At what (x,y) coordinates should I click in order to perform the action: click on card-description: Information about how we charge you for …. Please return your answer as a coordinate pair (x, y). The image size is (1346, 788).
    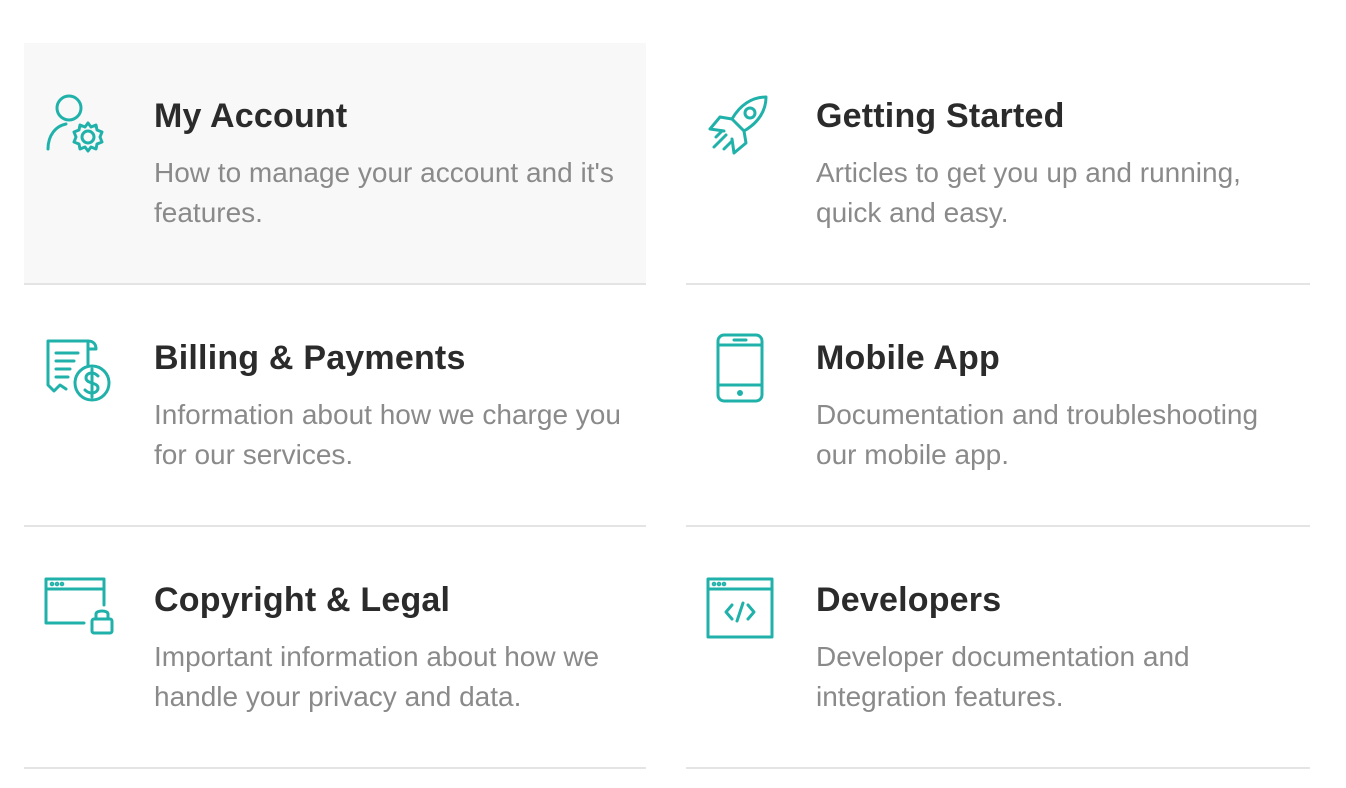
    Looking at the image, I should click on (387, 434).